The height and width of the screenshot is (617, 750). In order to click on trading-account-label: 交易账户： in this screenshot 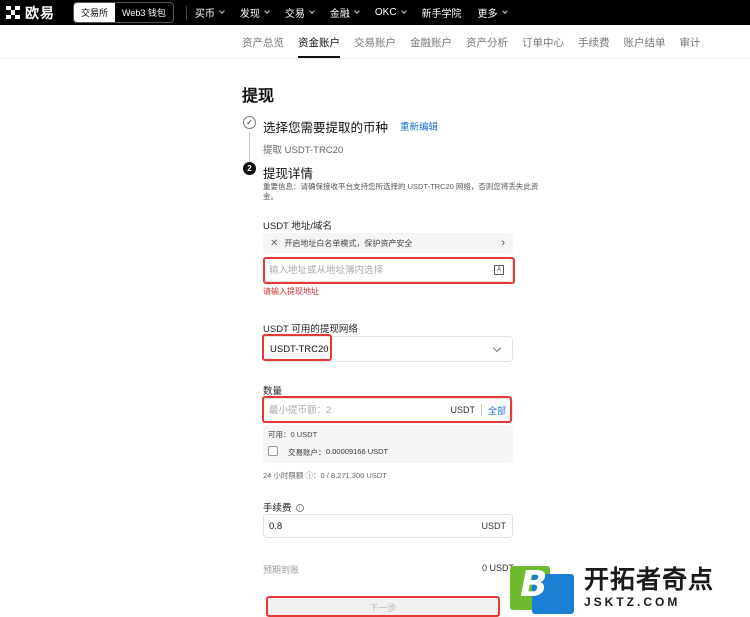, I will do `click(307, 452)`.